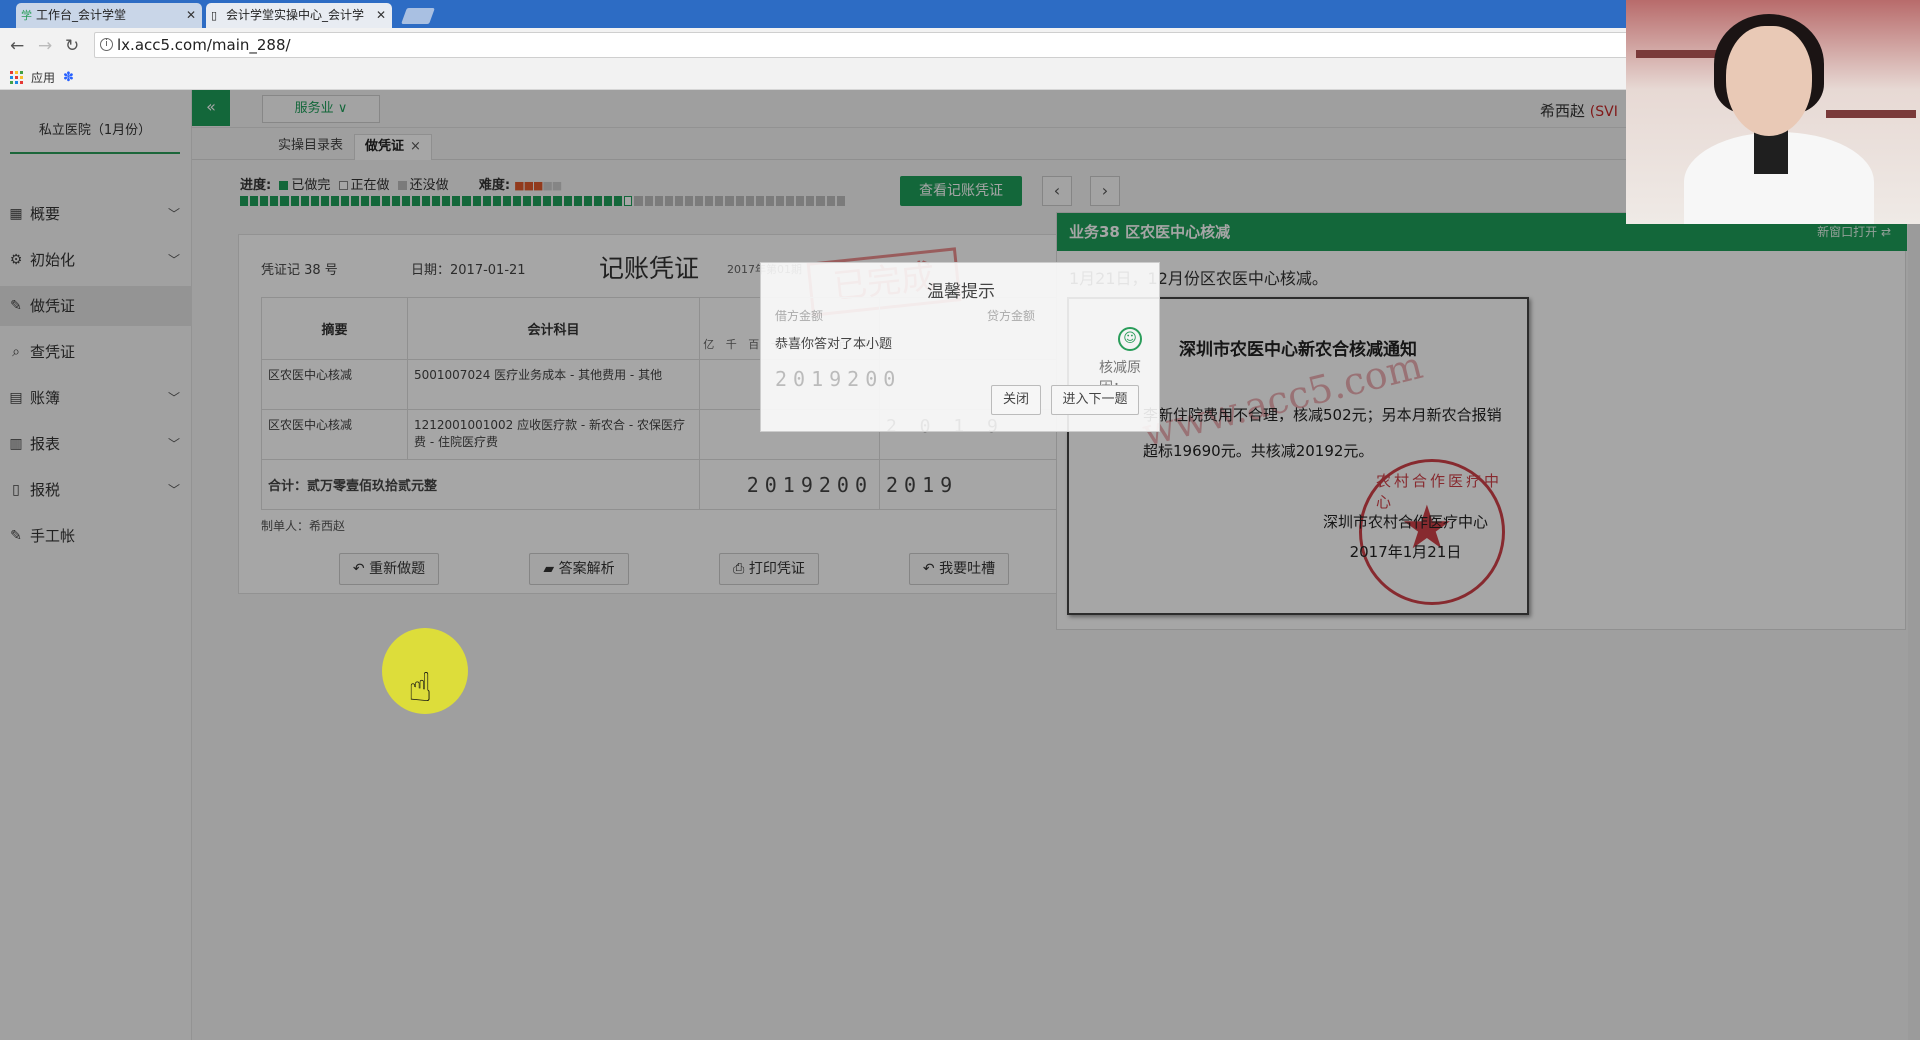 This screenshot has width=1920, height=1040. I want to click on tab-label: 会计学堂实操中心_会计学, so click(295, 15).